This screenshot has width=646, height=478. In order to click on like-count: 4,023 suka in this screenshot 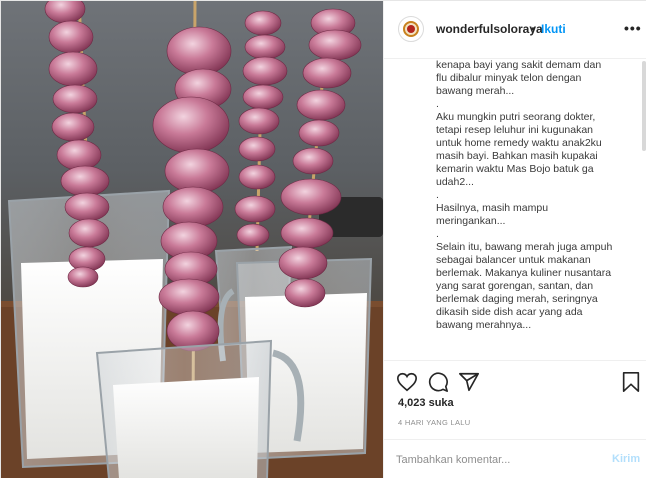, I will do `click(426, 403)`.